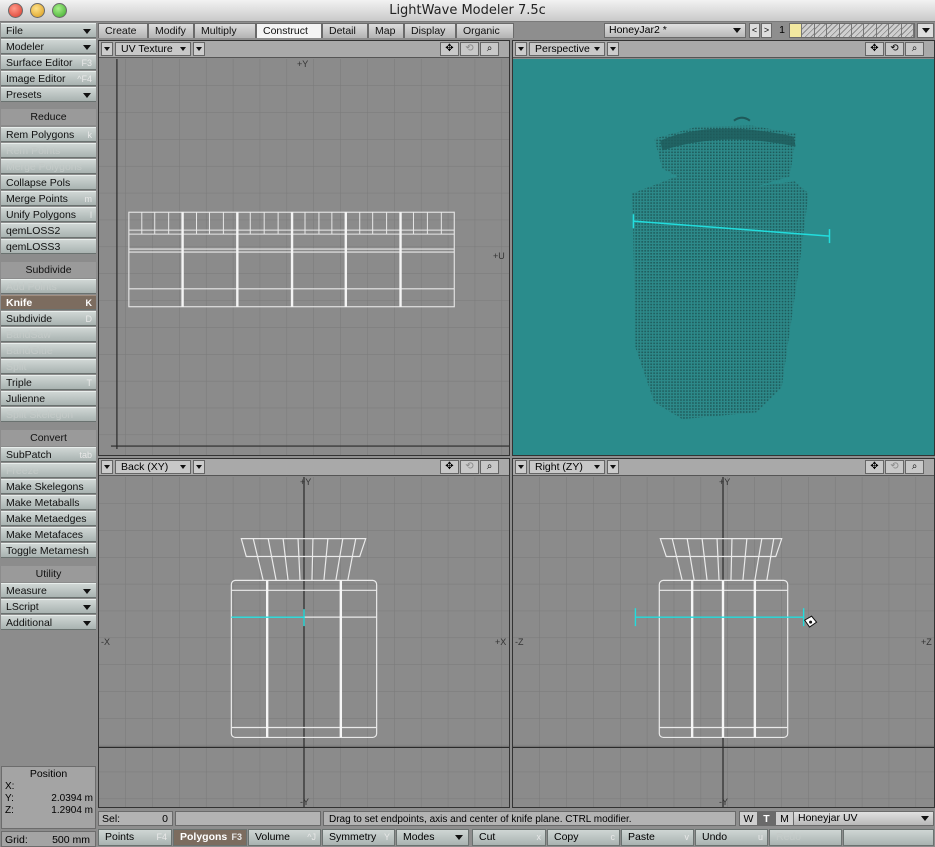 Image resolution: width=935 pixels, height=847 pixels. What do you see at coordinates (48, 606) in the screenshot?
I see `lscript-menu: LScript` at bounding box center [48, 606].